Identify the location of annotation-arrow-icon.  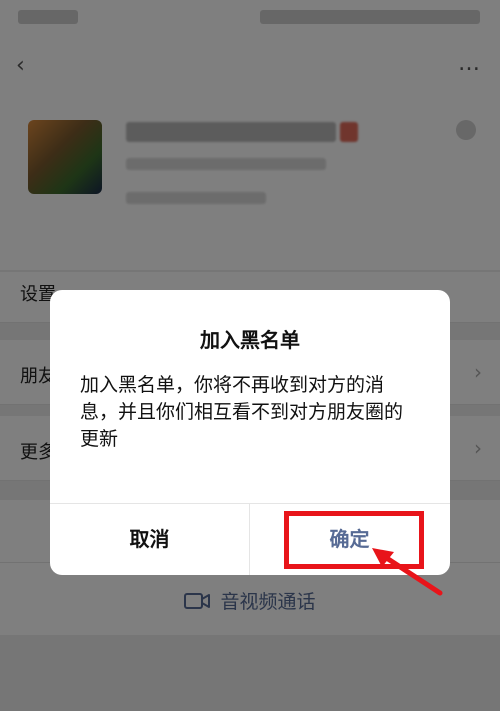
(407, 572).